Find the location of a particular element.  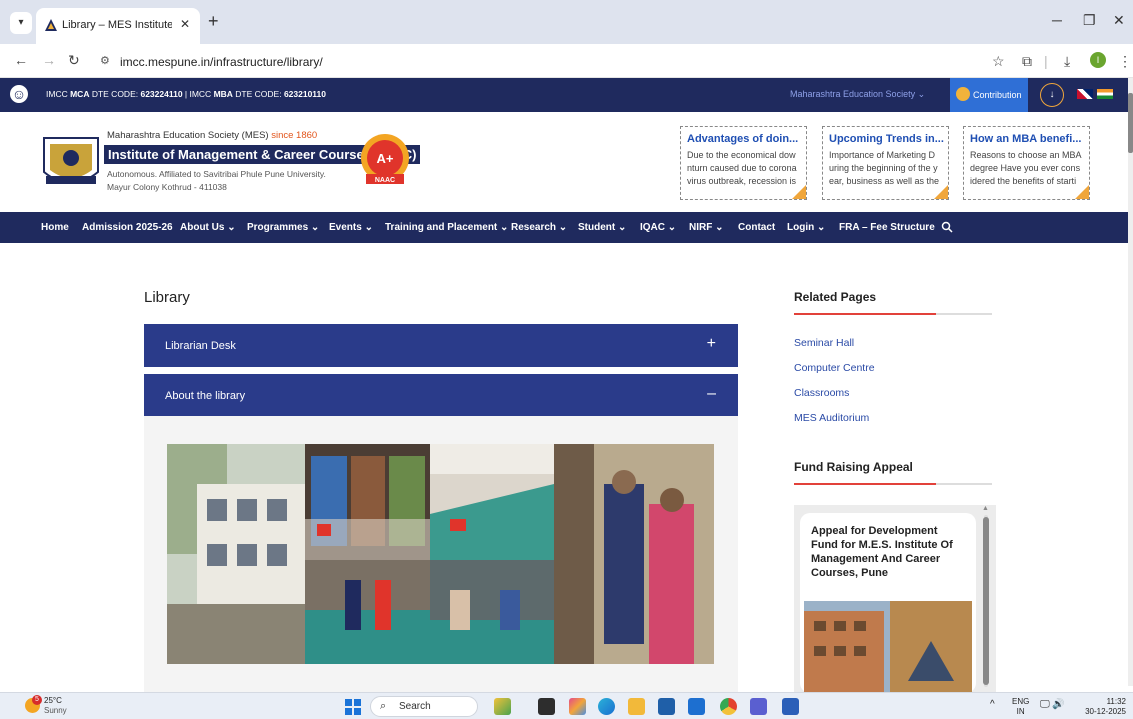

nav-iqac: IQAC ⌄ is located at coordinates (658, 227).